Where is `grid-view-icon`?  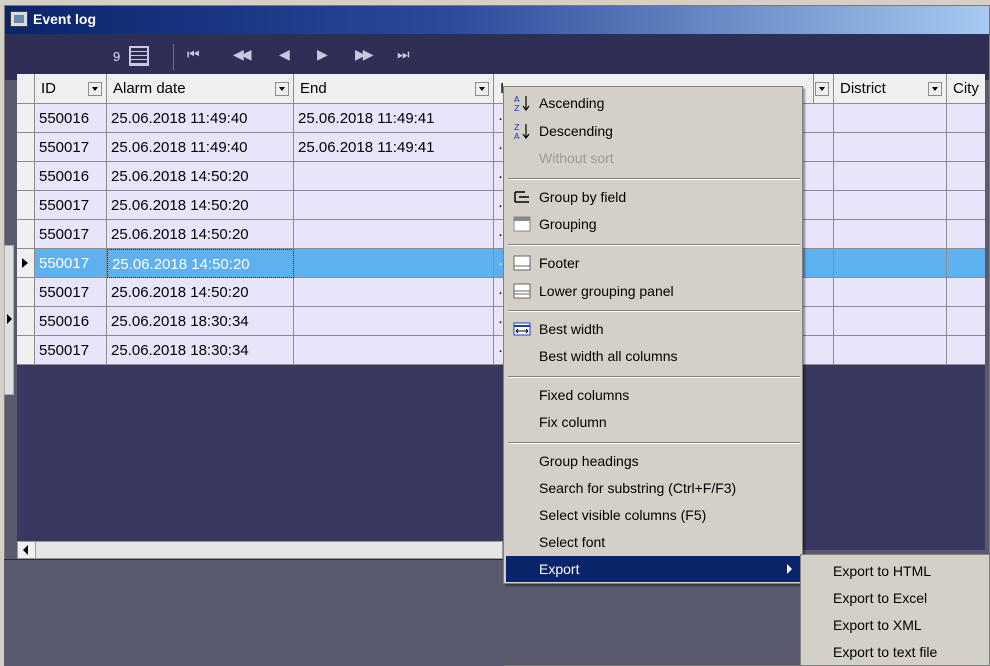 grid-view-icon is located at coordinates (139, 56).